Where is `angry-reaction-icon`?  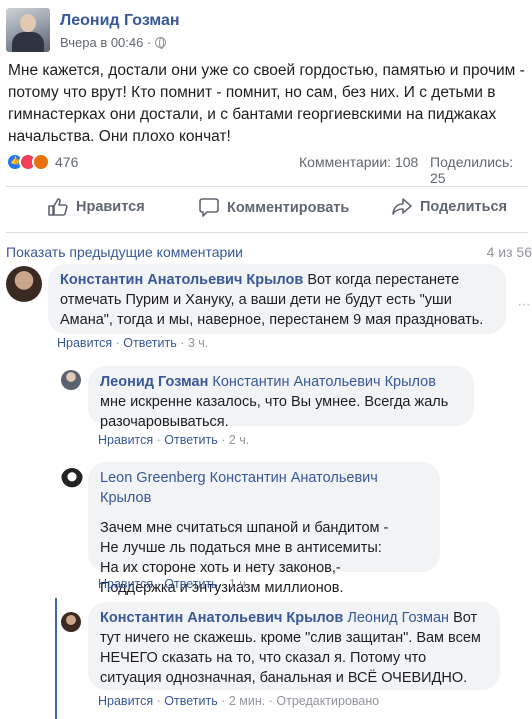 angry-reaction-icon is located at coordinates (41, 162).